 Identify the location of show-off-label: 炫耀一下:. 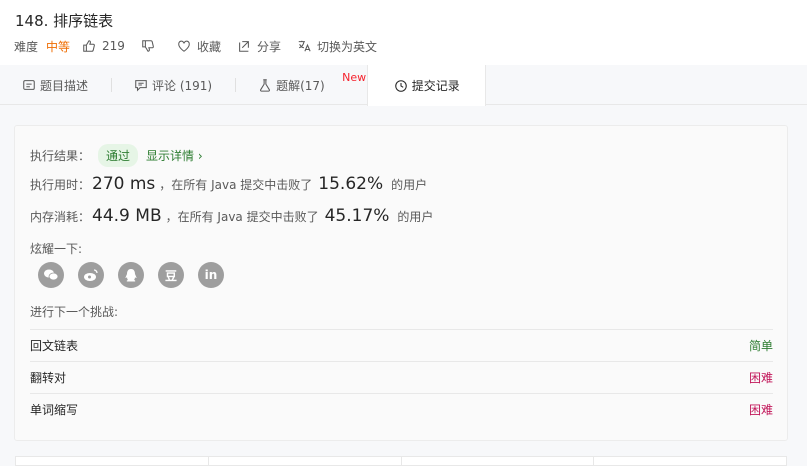
(56, 249).